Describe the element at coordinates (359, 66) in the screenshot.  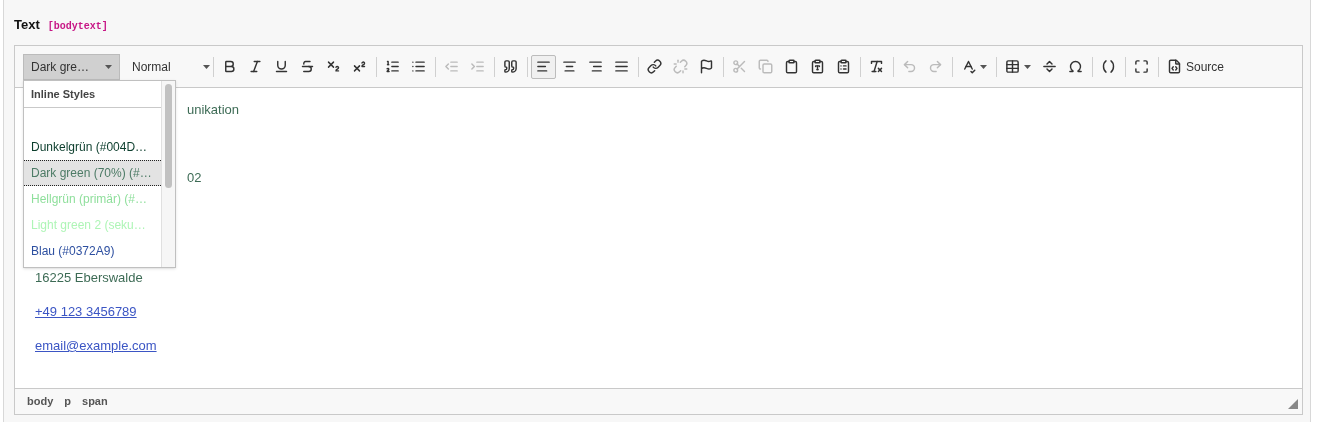
I see `superscript-icon` at that location.